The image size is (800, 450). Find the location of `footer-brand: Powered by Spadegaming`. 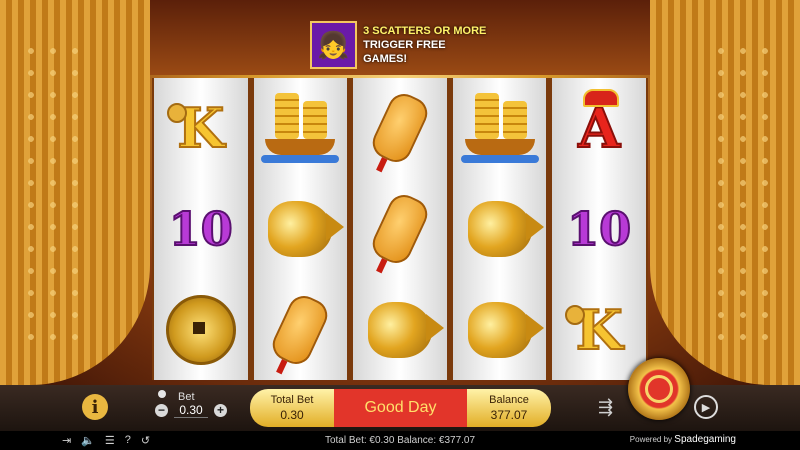

footer-brand: Powered by Spadegaming is located at coordinates (683, 439).